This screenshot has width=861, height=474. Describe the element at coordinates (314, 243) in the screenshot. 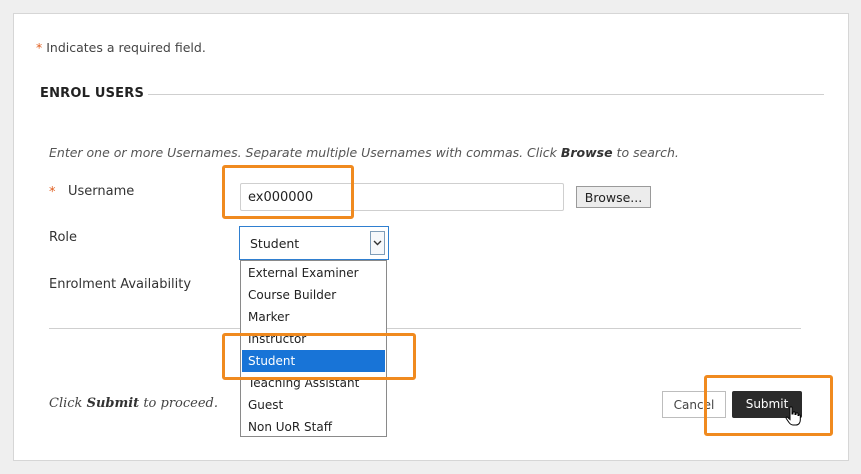

I see `role-select: Student` at that location.